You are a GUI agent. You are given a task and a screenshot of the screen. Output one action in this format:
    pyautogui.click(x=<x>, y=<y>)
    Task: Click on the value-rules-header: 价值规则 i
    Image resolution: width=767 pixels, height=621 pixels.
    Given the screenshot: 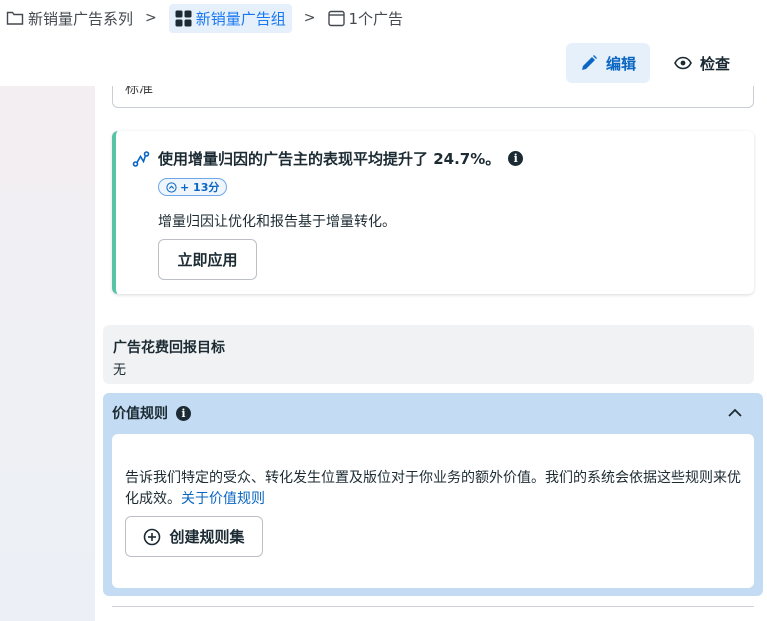 What is the action you would take?
    pyautogui.click(x=151, y=413)
    